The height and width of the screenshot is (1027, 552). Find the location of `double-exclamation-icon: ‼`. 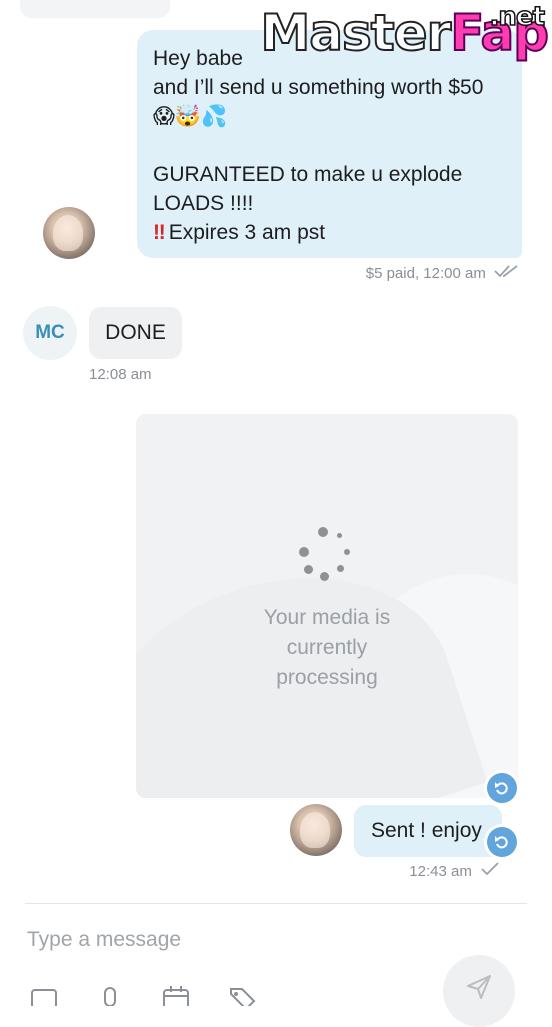

double-exclamation-icon: ‼ is located at coordinates (159, 232).